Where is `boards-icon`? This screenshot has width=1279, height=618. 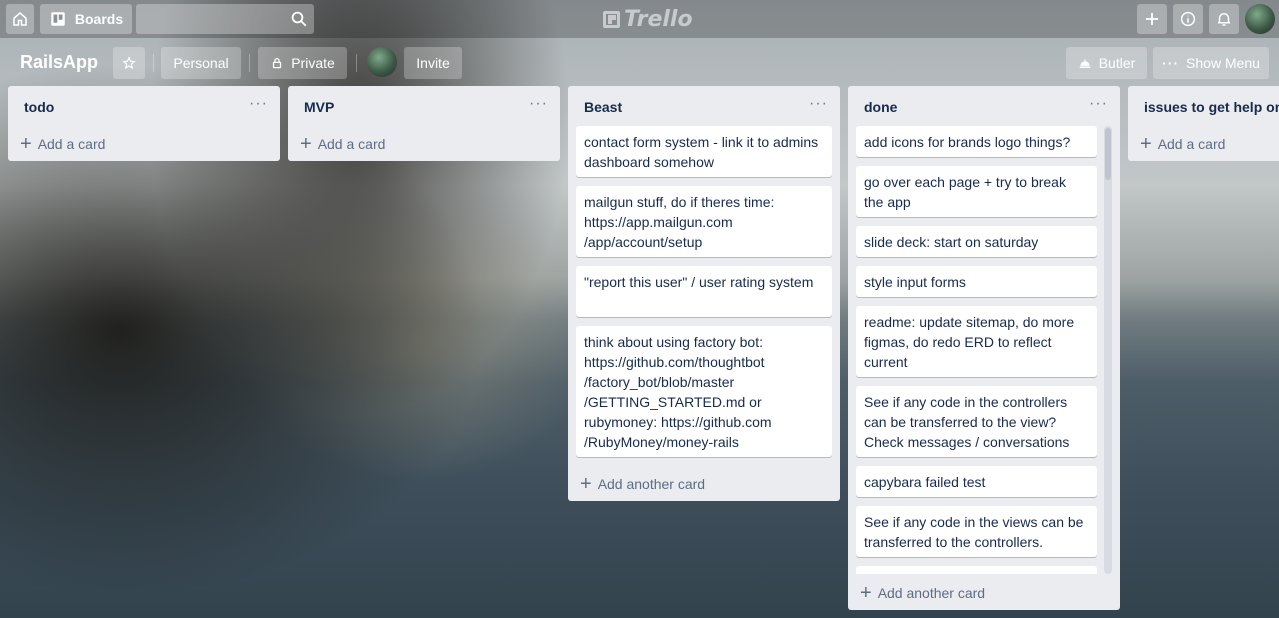
boards-icon is located at coordinates (58, 19).